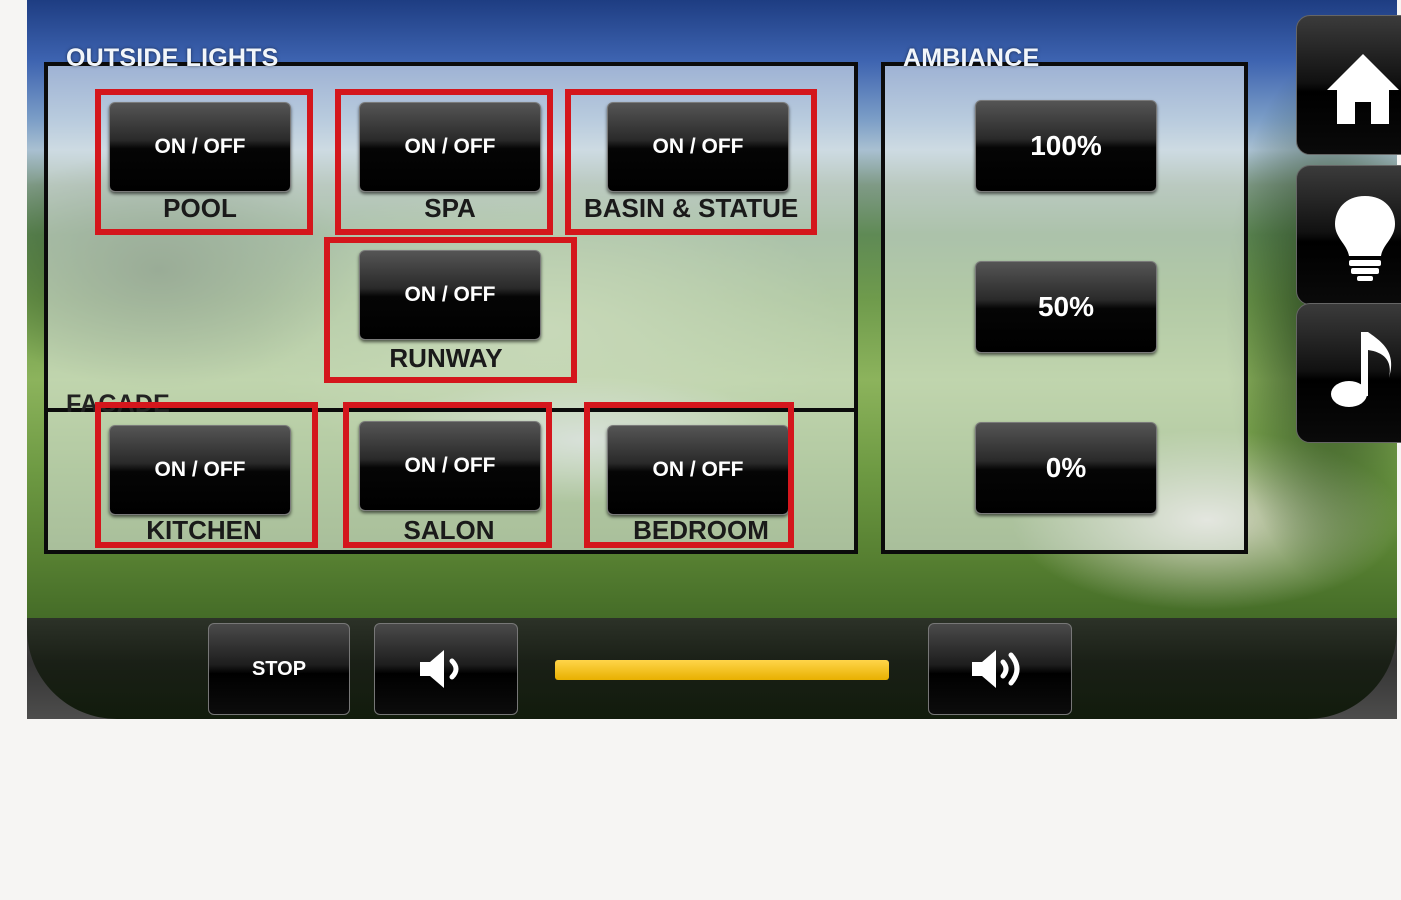 This screenshot has width=1401, height=900. What do you see at coordinates (1361, 369) in the screenshot?
I see `music-note-icon` at bounding box center [1361, 369].